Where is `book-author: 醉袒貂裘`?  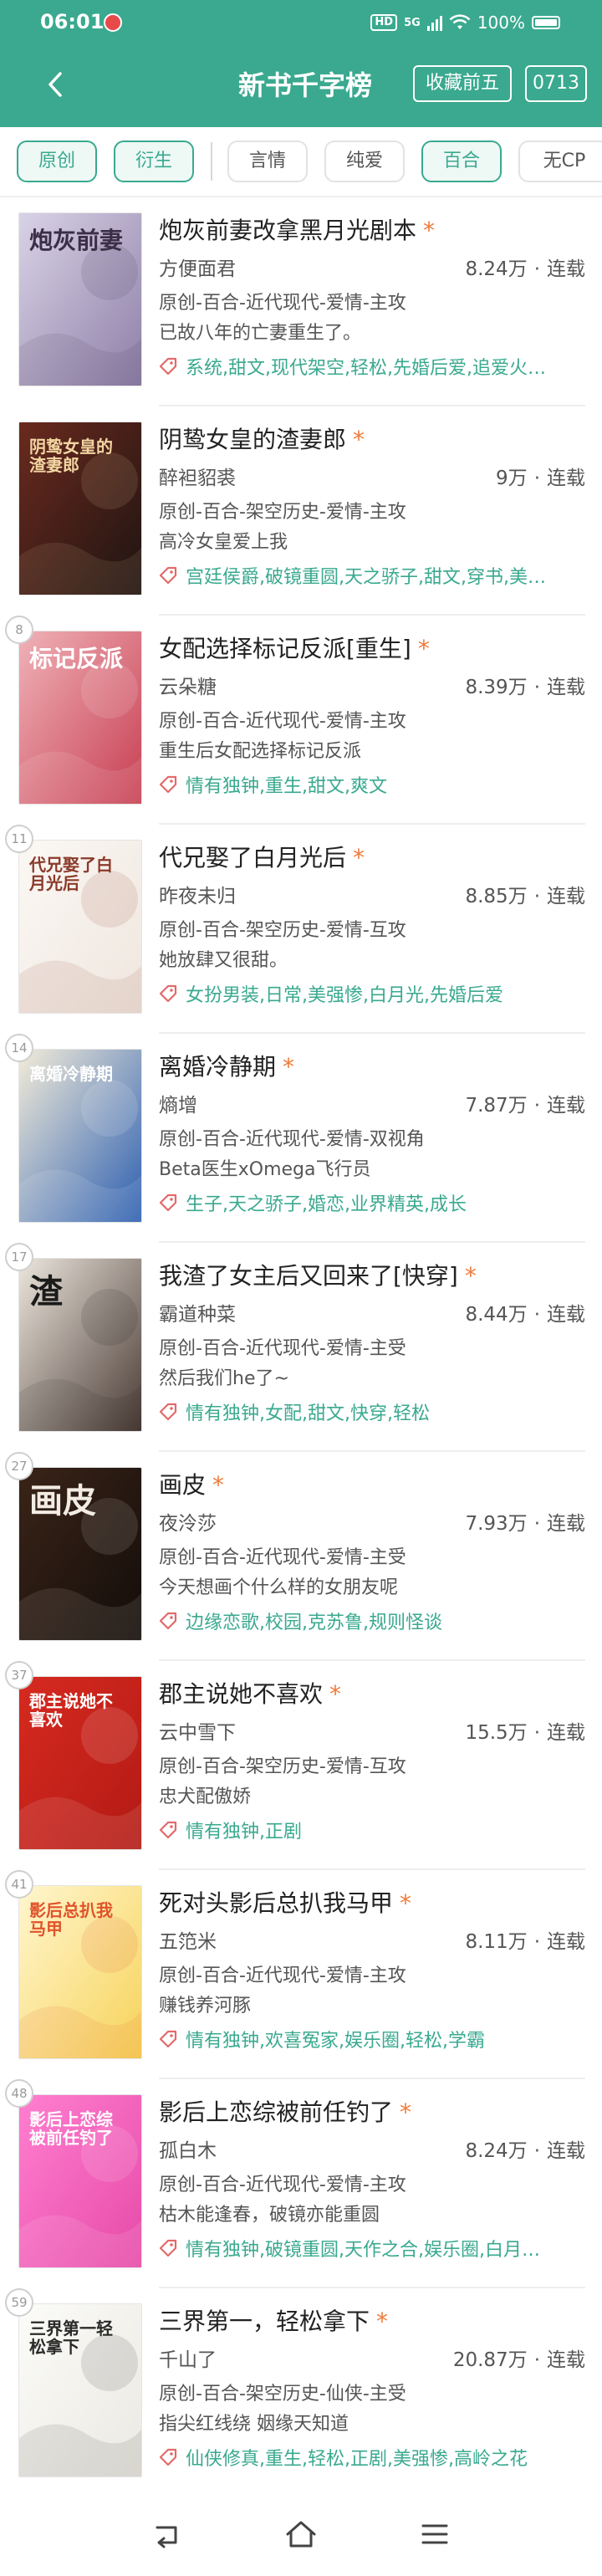 book-author: 醉袒貂裘 is located at coordinates (197, 476).